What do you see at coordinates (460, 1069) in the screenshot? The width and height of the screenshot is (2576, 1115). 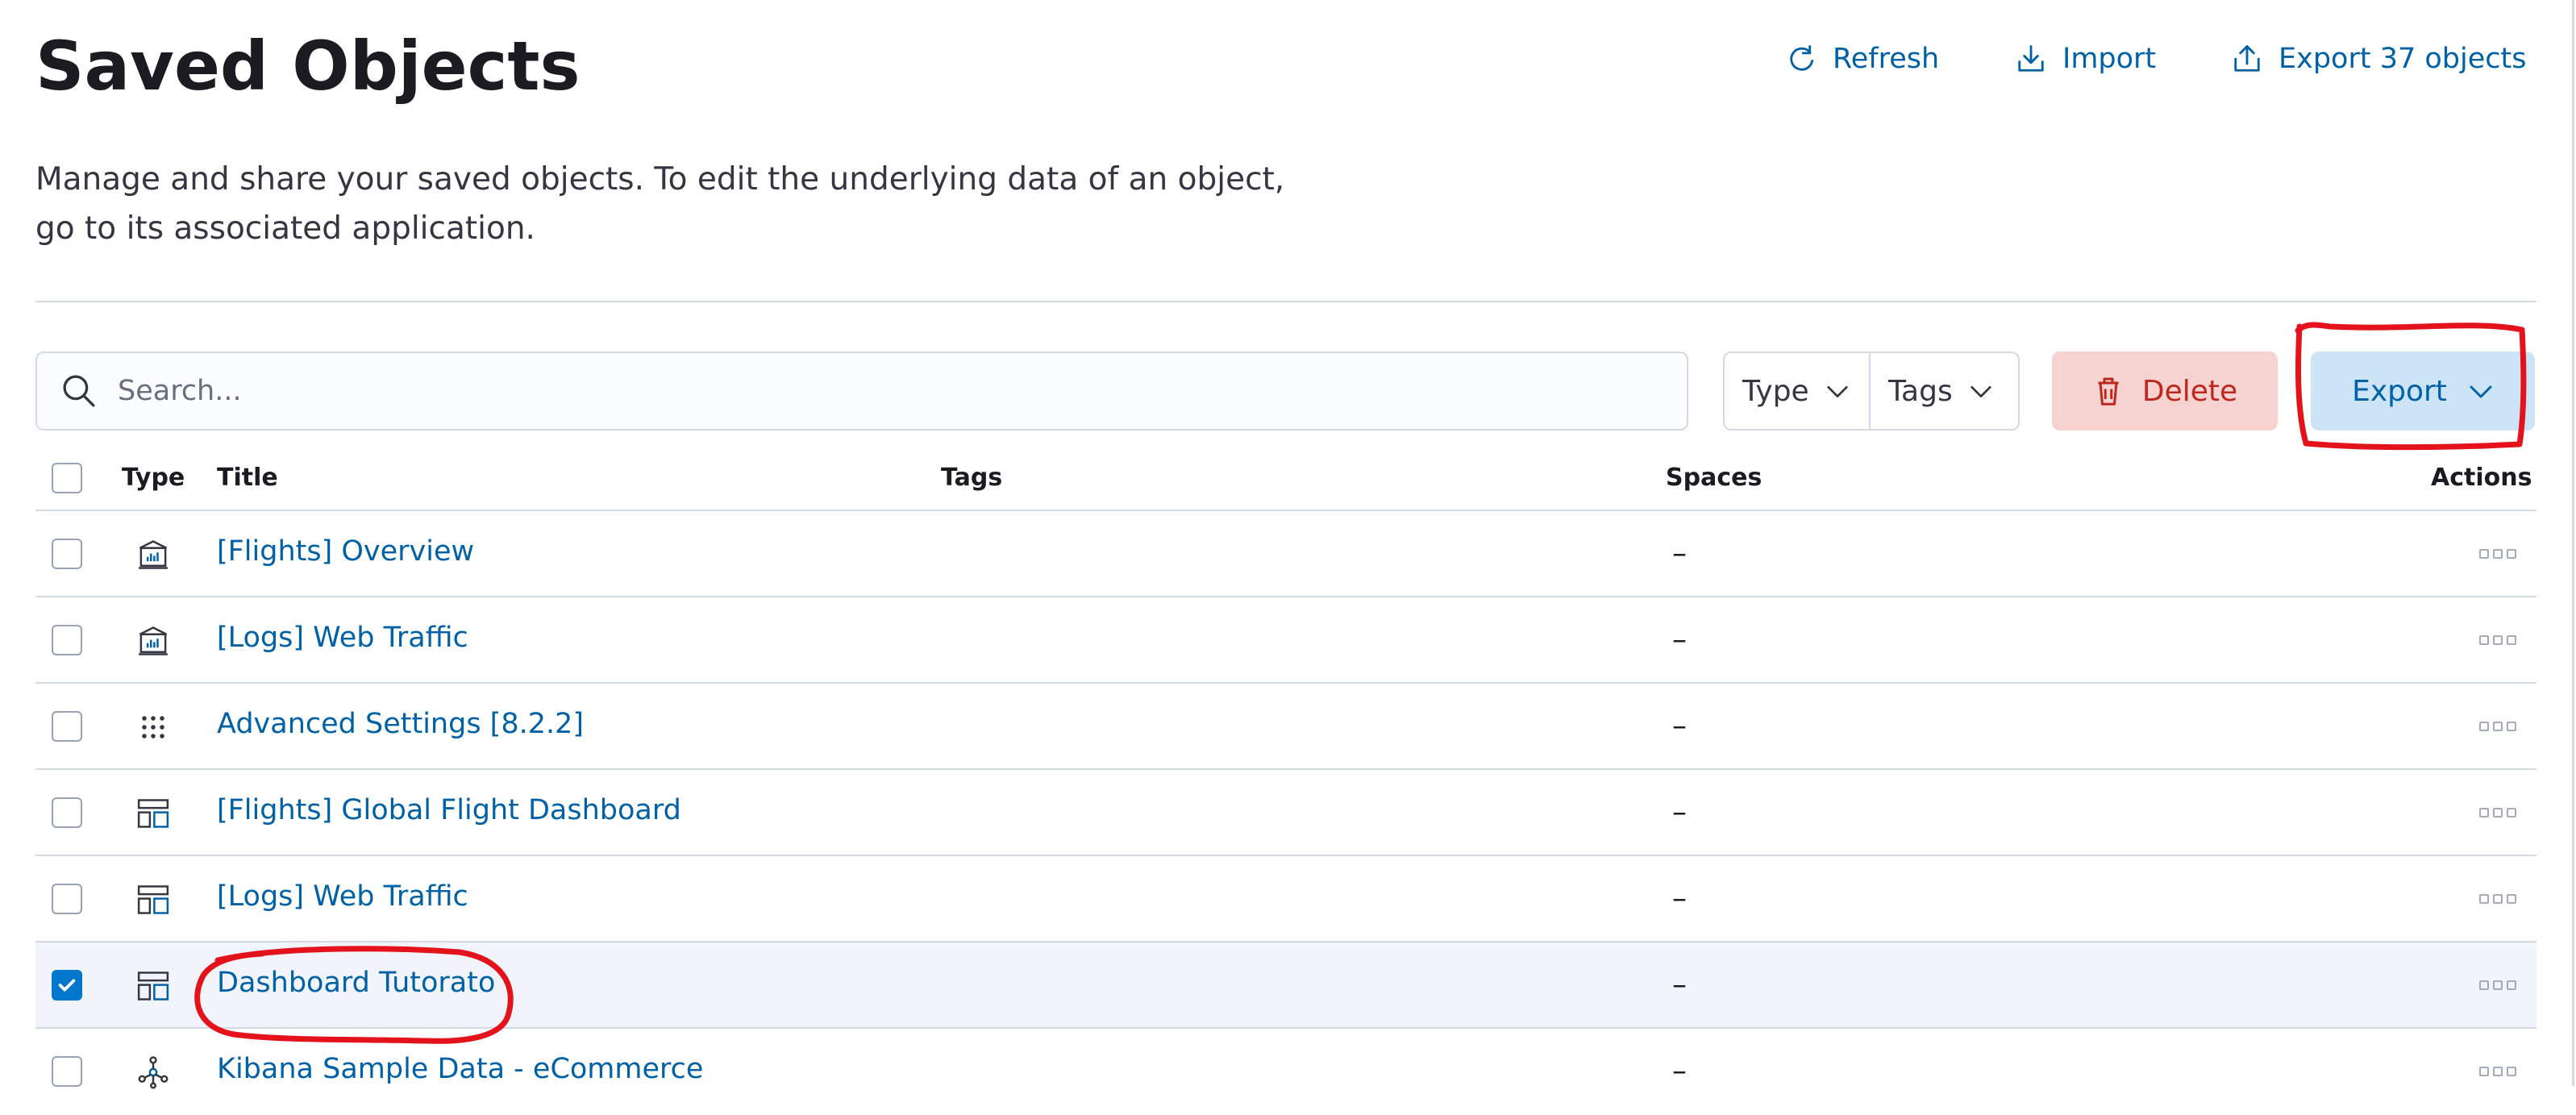 I see `row-title-link: Kibana Sample Data - eCommerce` at bounding box center [460, 1069].